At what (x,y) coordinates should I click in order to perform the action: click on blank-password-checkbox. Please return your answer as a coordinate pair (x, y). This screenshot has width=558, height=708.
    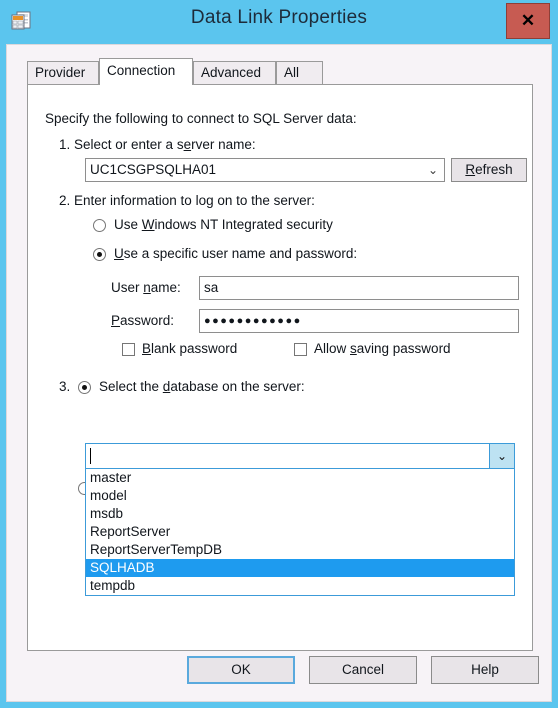
    Looking at the image, I should click on (128, 349).